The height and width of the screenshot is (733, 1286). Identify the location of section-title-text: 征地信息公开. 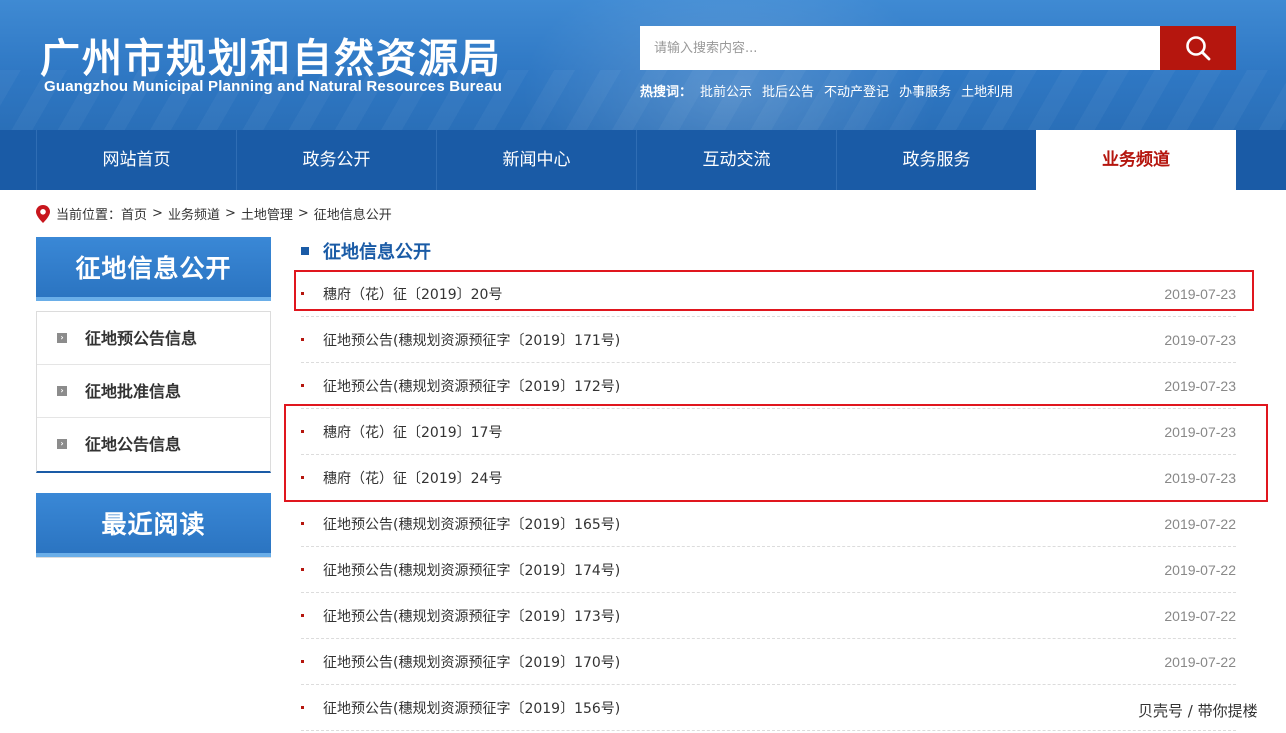
(377, 252).